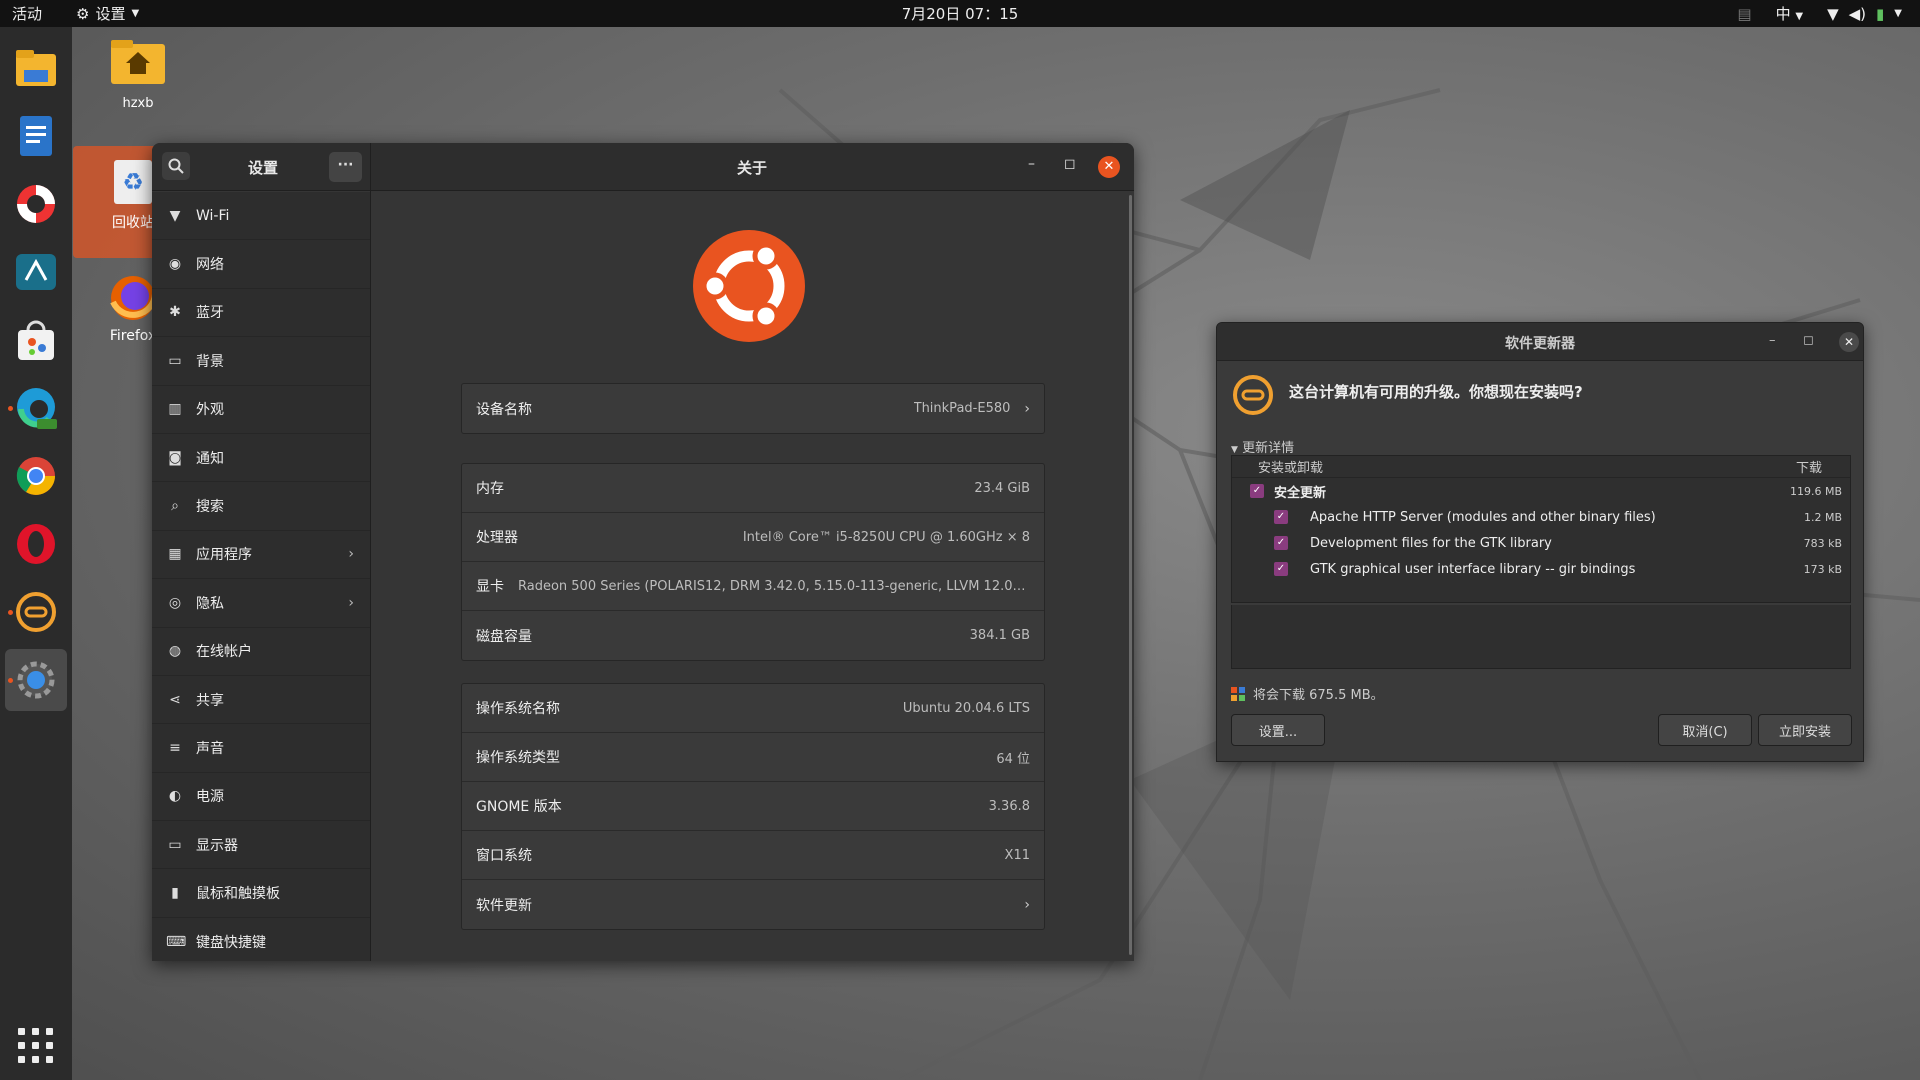 This screenshot has width=1920, height=1080. Describe the element at coordinates (261, 506) in the screenshot. I see `sidebar-item: ⌕ 搜索` at that location.